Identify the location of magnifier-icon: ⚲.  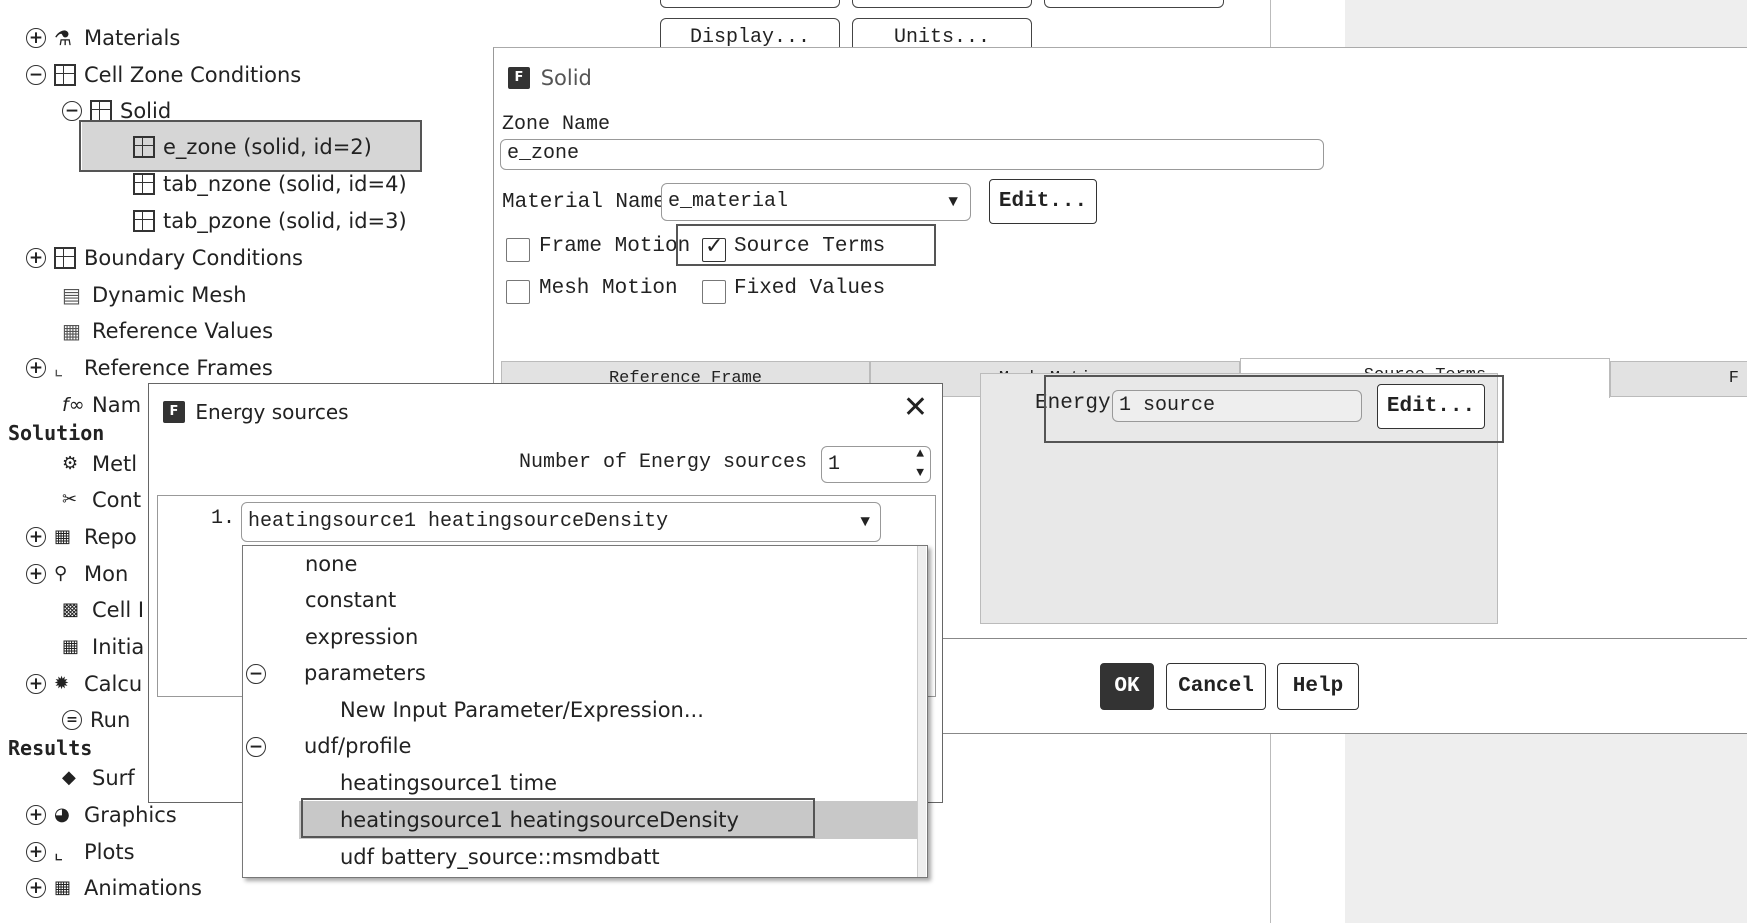
(61, 573).